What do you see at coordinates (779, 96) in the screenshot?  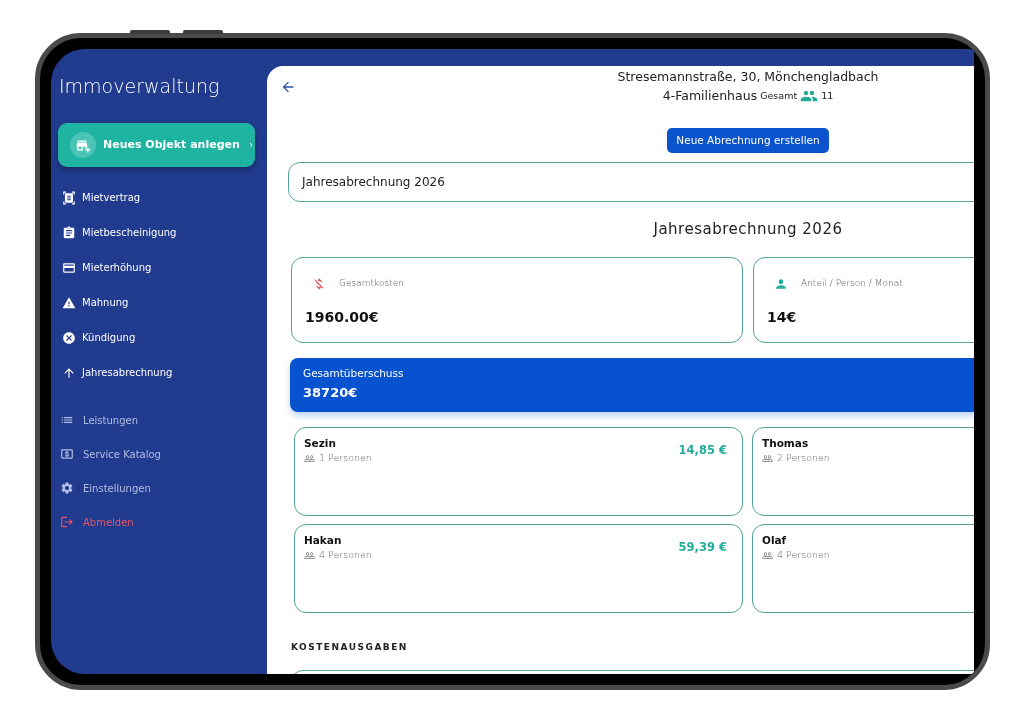 I see `total-label: Gesamt` at bounding box center [779, 96].